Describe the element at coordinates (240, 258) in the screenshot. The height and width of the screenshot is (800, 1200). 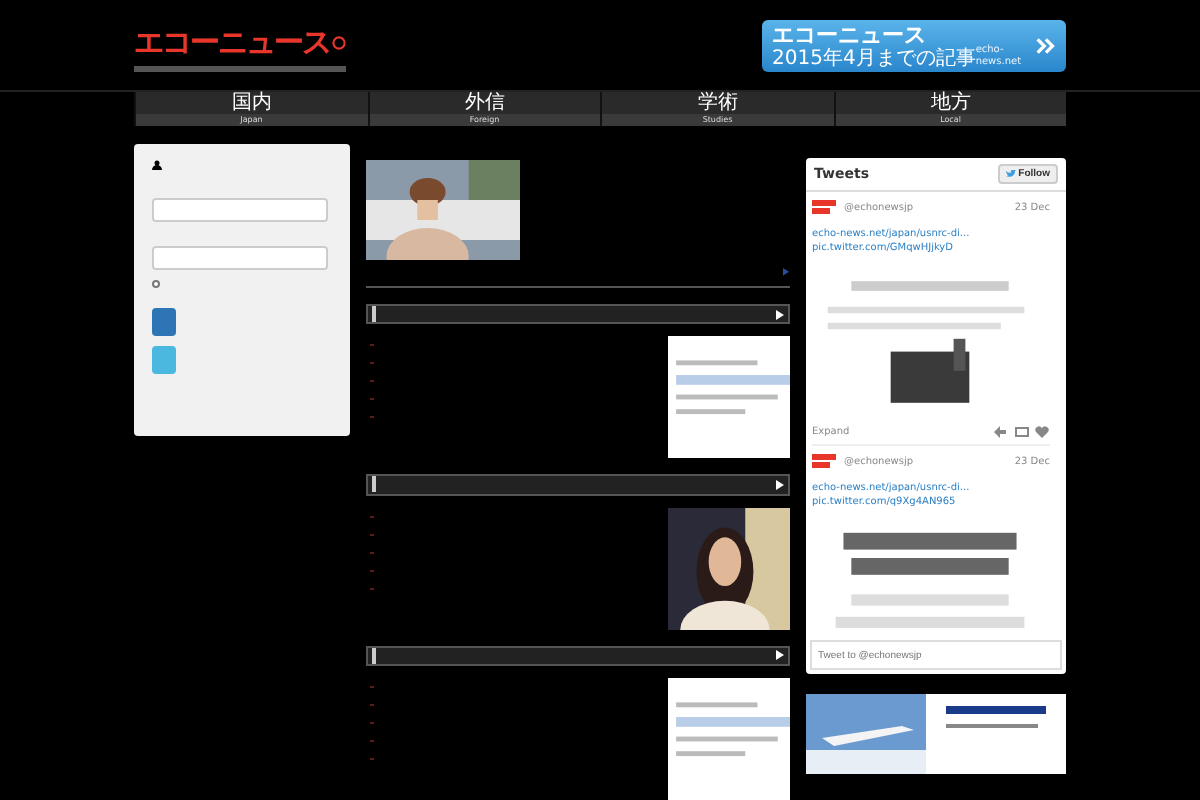
I see `password-field` at that location.